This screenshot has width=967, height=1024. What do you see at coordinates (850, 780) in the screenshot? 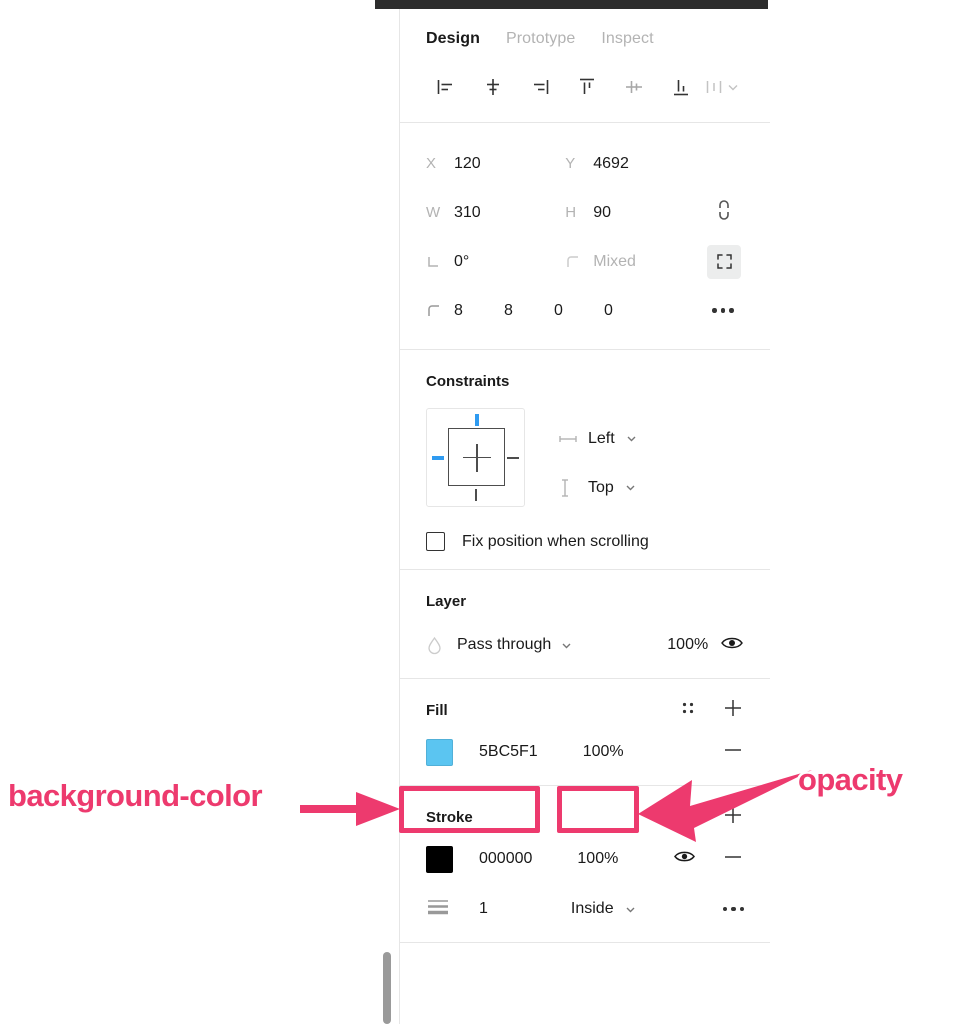
I see `annotation-label-opacity: opacity` at bounding box center [850, 780].